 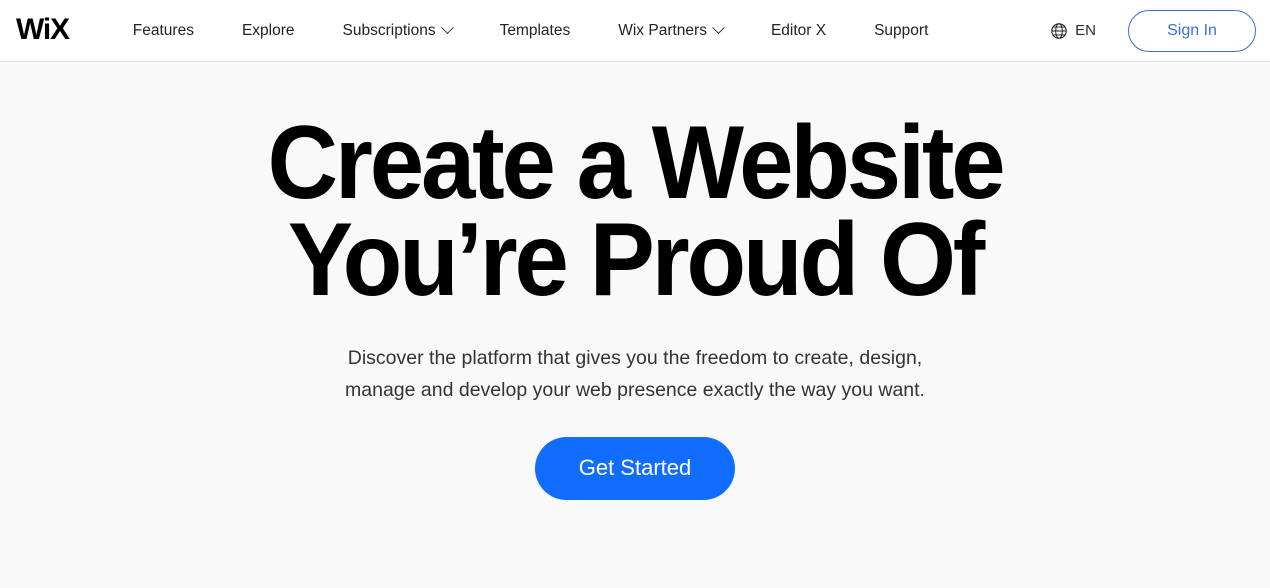 I want to click on nav-label: Editor X, so click(x=798, y=30).